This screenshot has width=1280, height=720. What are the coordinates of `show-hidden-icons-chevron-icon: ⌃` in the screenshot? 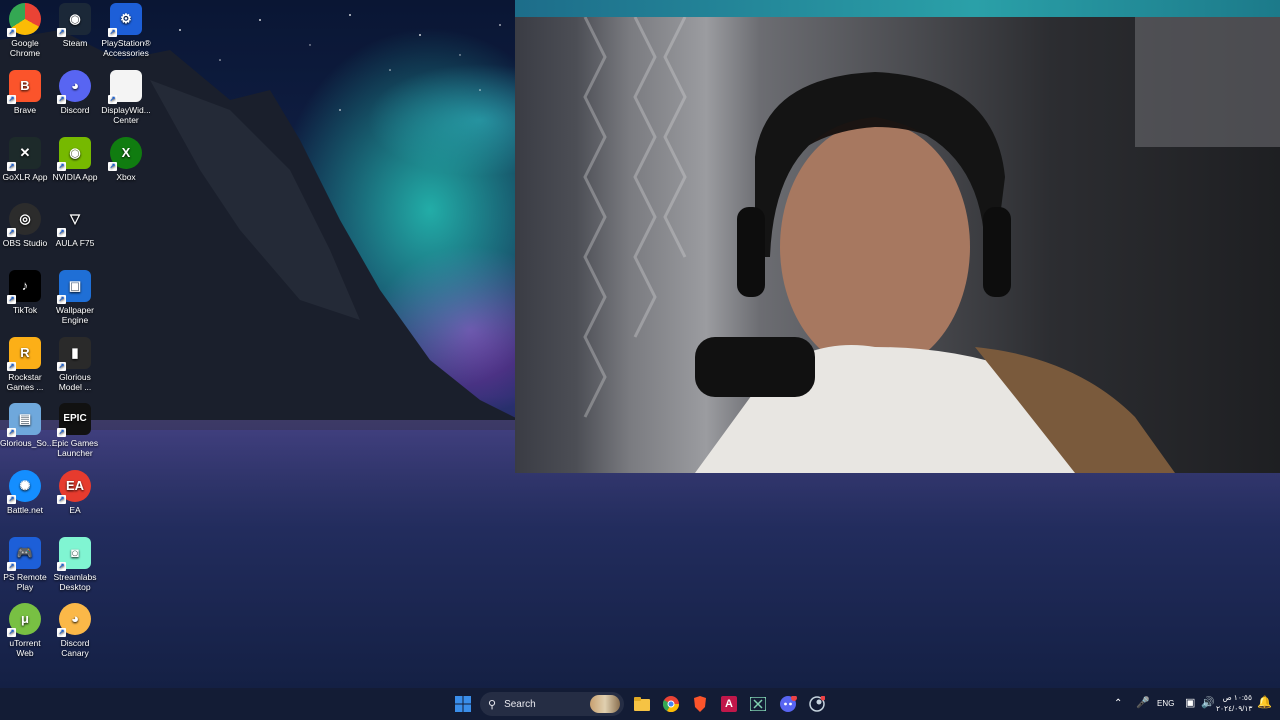 It's located at (1118, 703).